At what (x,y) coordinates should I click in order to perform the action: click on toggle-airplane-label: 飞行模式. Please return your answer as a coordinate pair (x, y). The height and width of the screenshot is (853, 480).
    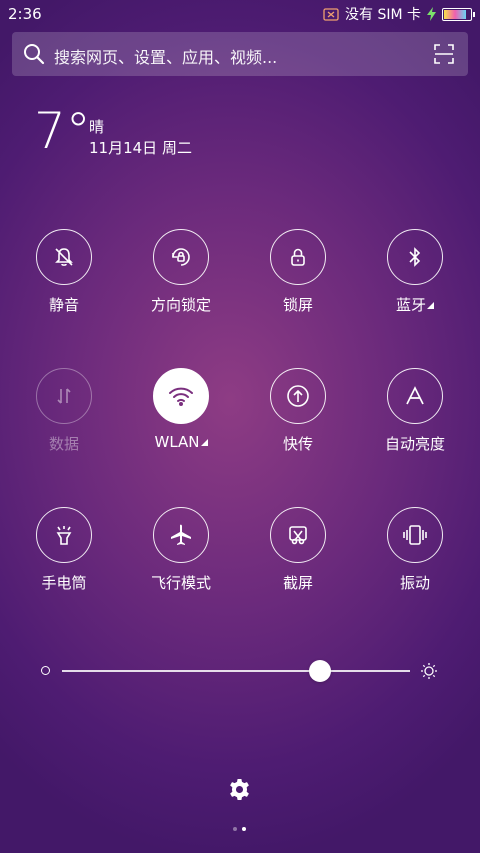
    Looking at the image, I should click on (180, 583).